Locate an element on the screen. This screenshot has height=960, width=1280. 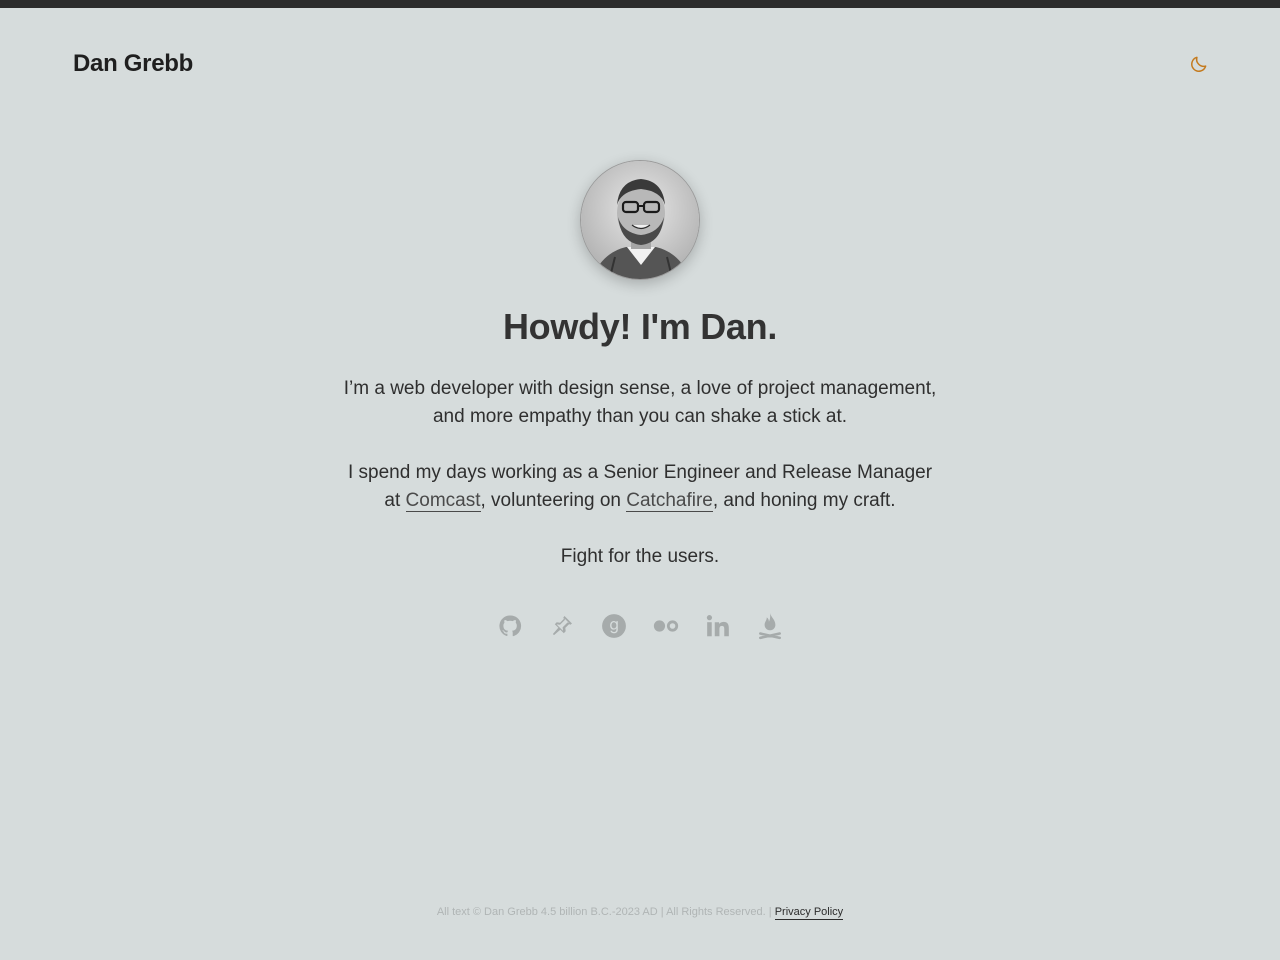
github-icon is located at coordinates (510, 626).